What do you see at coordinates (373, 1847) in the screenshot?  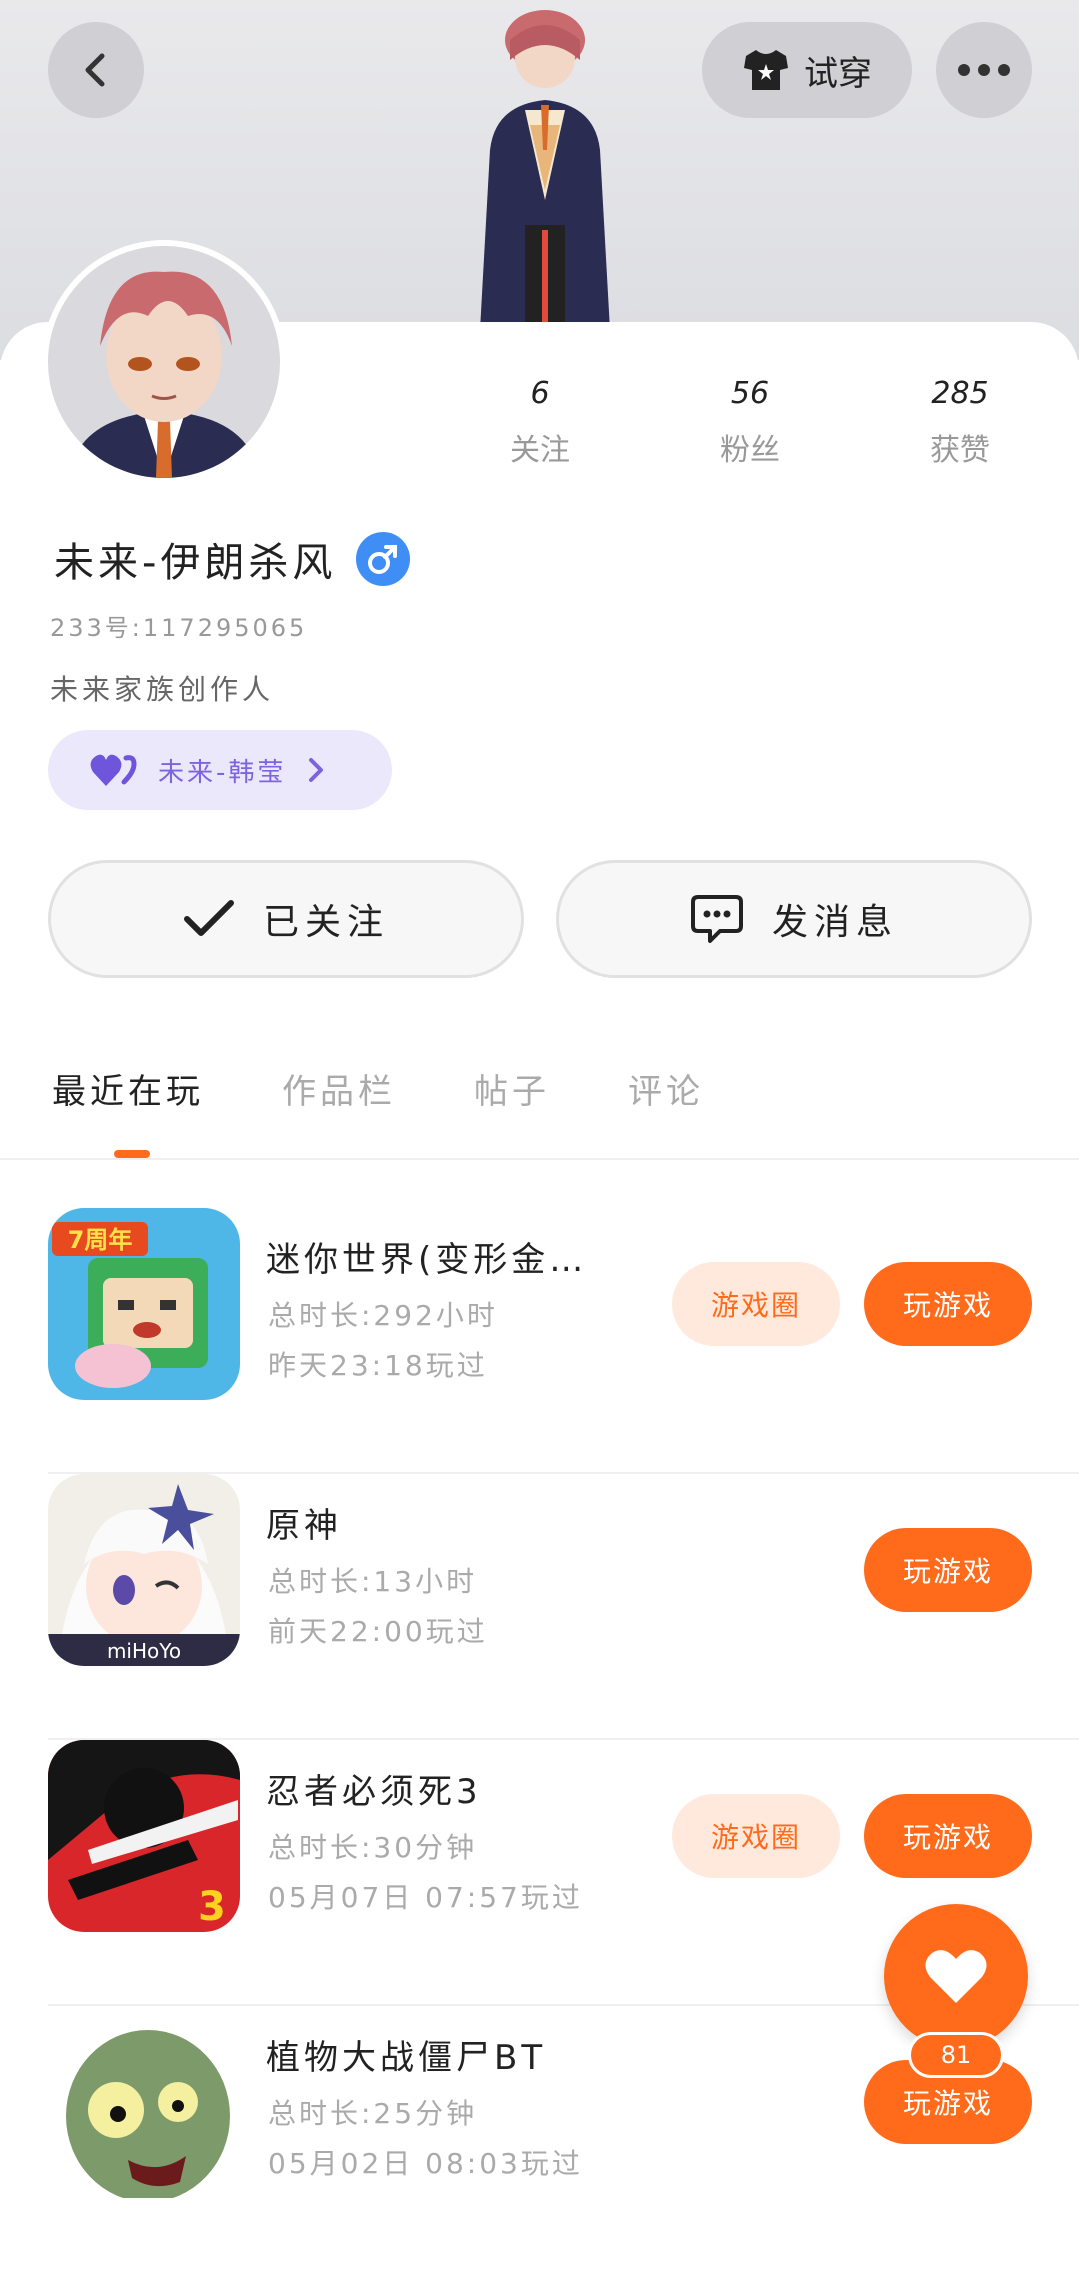 I see `game-total-time: 总时长:30分钟` at bounding box center [373, 1847].